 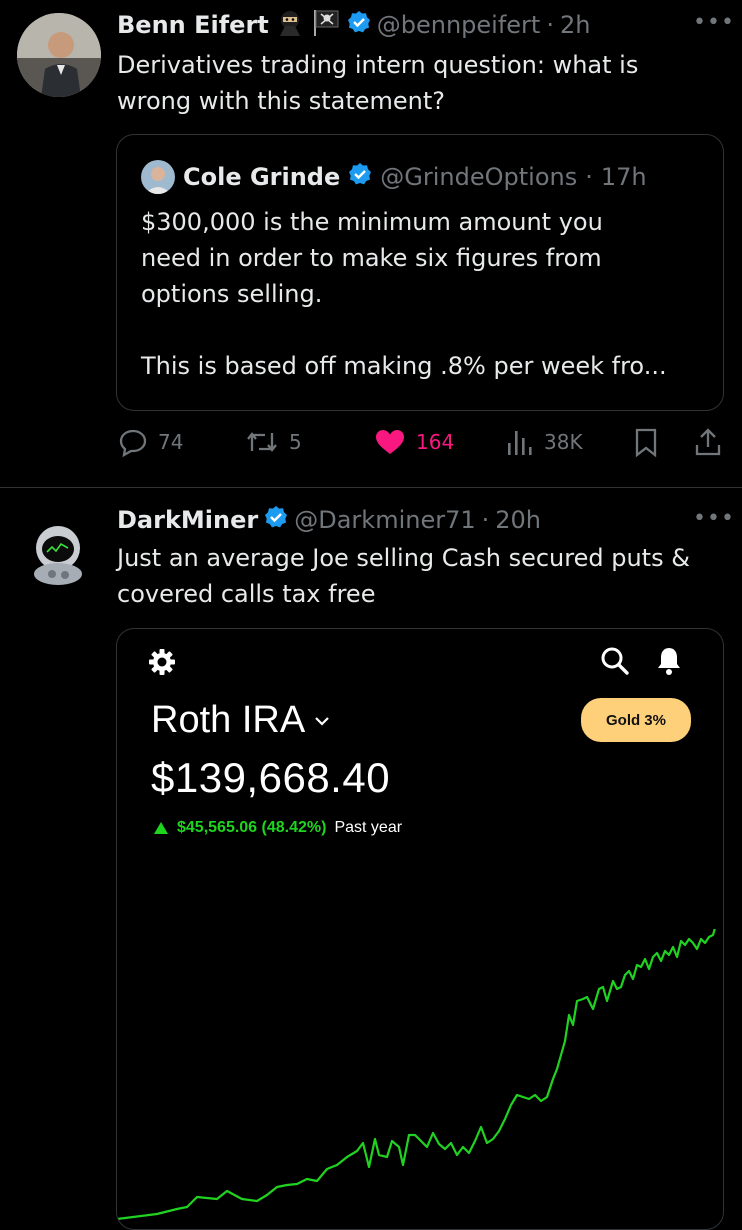 I want to click on tweet-divider, so click(x=371, y=487).